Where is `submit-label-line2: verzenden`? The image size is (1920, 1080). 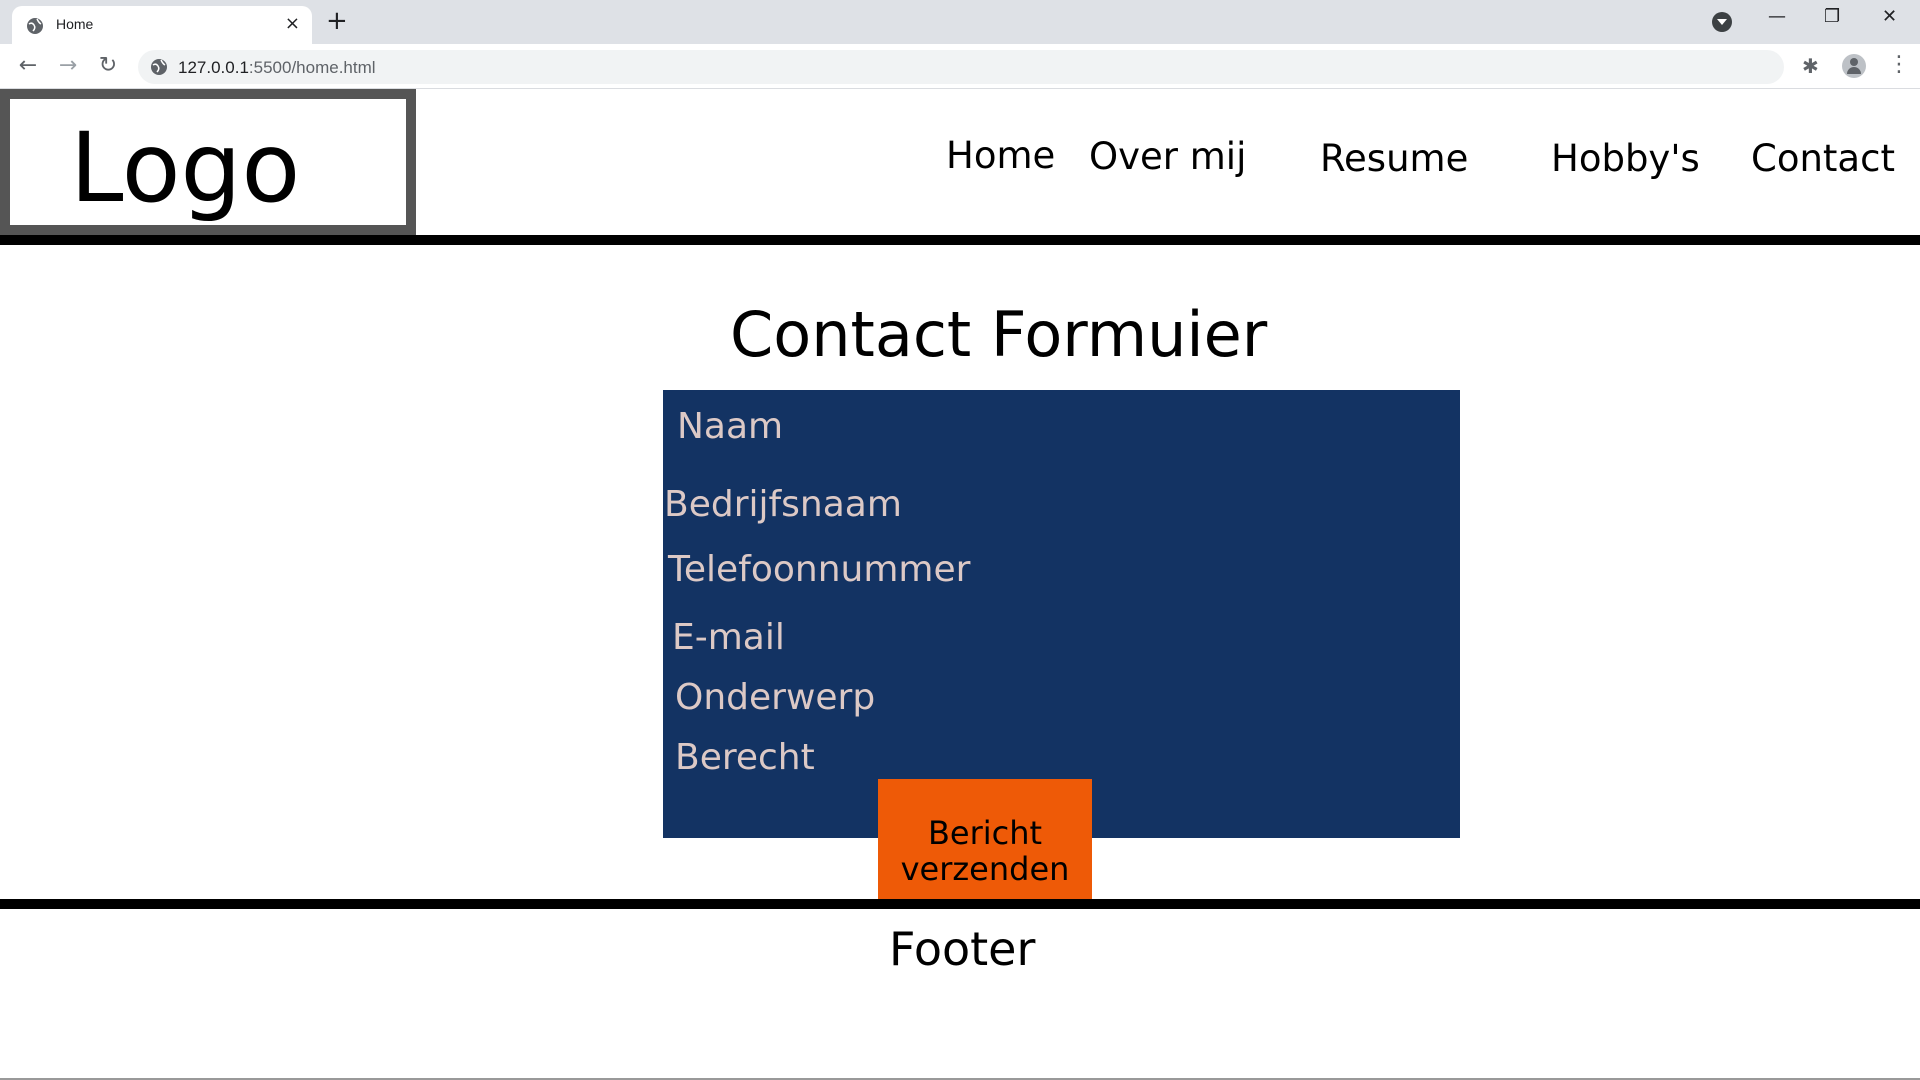
submit-label-line2: verzenden is located at coordinates (985, 868).